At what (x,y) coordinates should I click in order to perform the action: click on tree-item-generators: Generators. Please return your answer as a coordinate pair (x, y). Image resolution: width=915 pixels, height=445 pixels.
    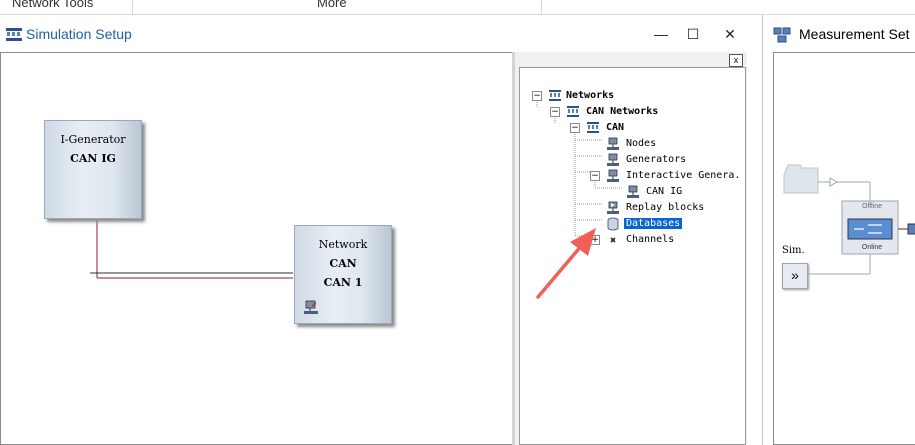
    Looking at the image, I should click on (656, 160).